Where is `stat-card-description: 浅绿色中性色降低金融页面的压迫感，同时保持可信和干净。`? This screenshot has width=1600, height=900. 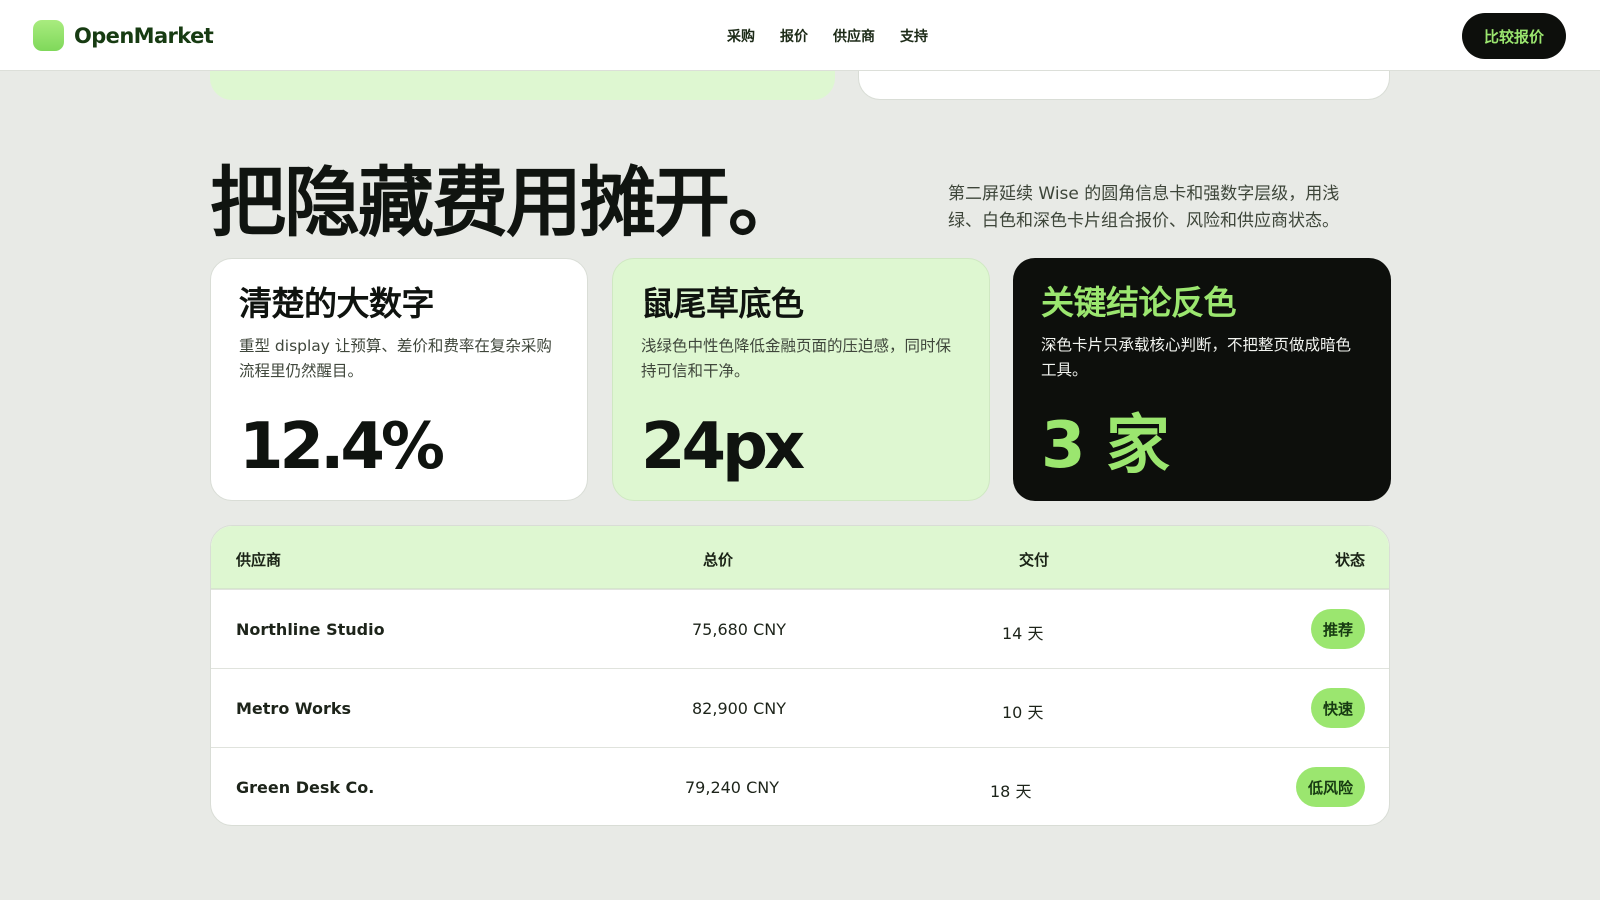 stat-card-description: 浅绿色中性色降低金融页面的压迫感，同时保持可信和干净。 is located at coordinates (796, 358).